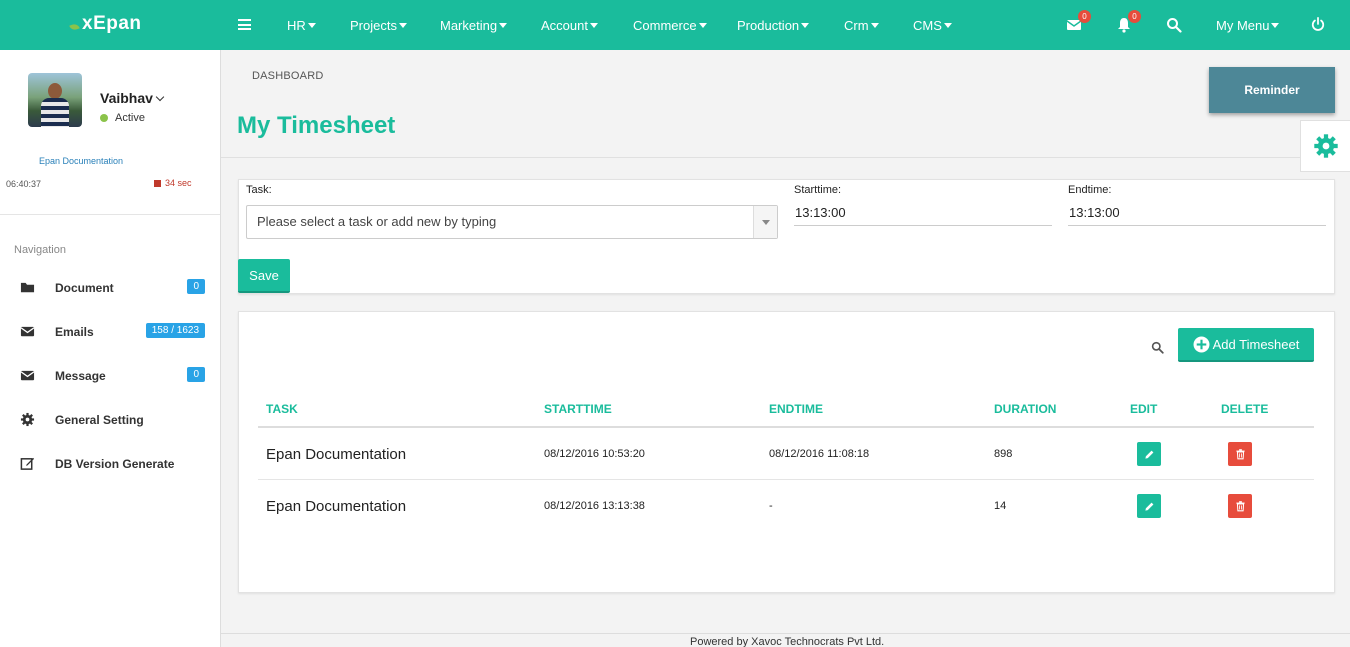  What do you see at coordinates (196, 374) in the screenshot?
I see `message-count-badge: 0` at bounding box center [196, 374].